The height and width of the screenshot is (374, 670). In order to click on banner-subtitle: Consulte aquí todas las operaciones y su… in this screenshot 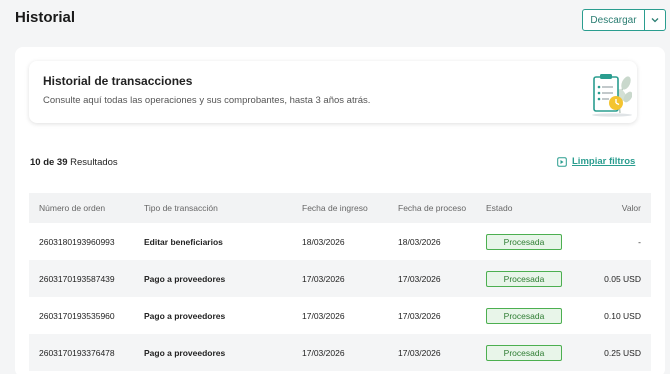, I will do `click(207, 100)`.